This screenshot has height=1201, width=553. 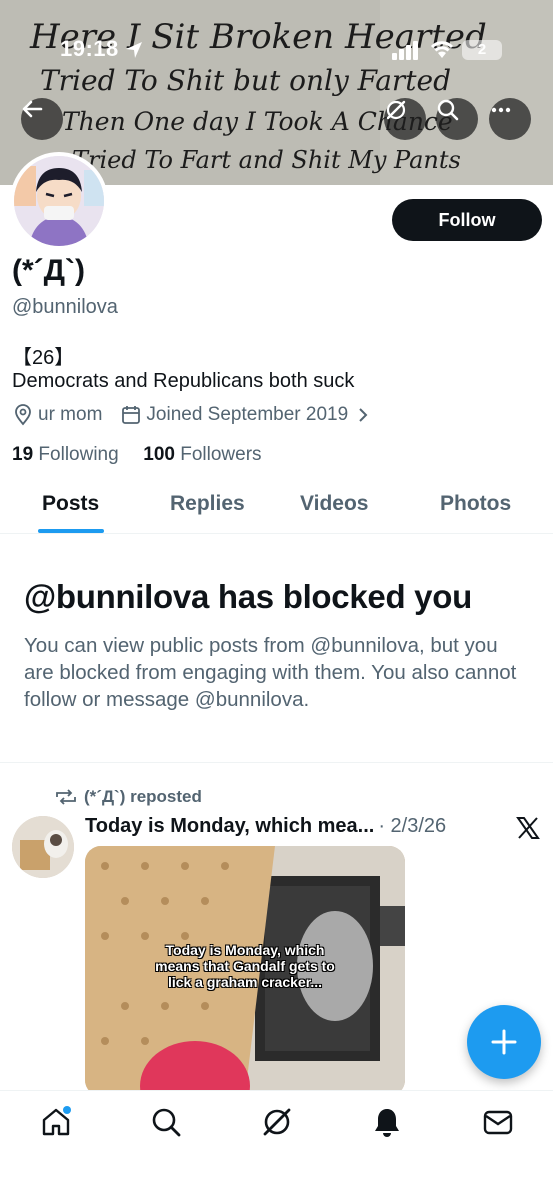 What do you see at coordinates (42, 119) in the screenshot?
I see `back-button` at bounding box center [42, 119].